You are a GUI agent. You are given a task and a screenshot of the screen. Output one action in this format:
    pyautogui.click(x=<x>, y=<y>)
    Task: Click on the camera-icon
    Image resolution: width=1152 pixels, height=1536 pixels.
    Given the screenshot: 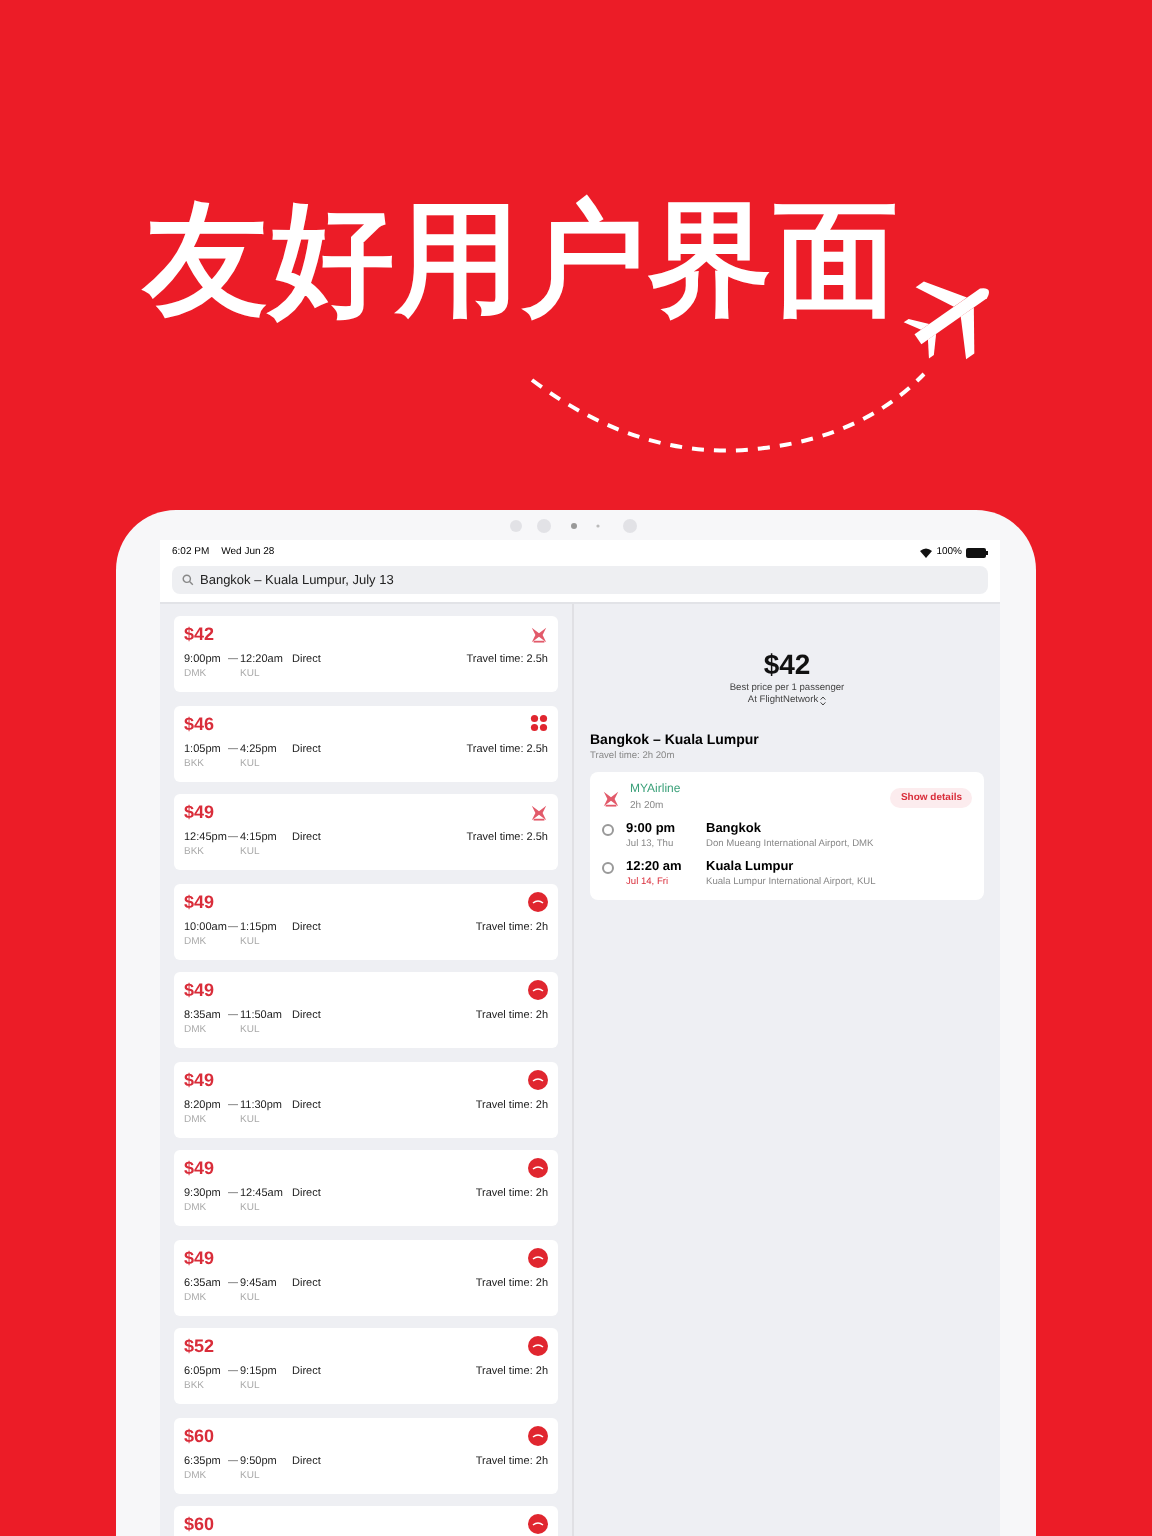 What is the action you would take?
    pyautogui.click(x=574, y=526)
    